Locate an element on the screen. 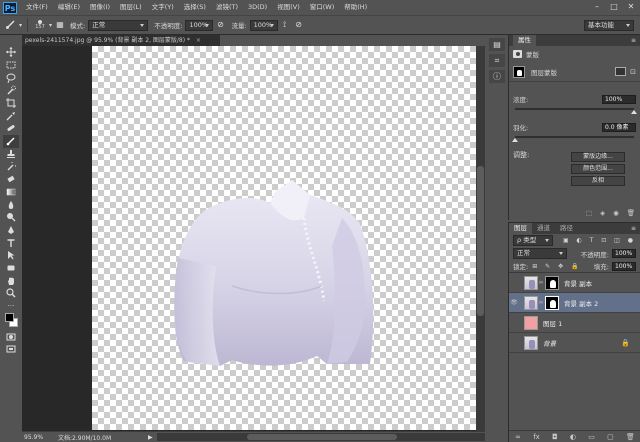 The height and width of the screenshot is (442, 640). layer-mask-thumbnail is located at coordinates (552, 282).